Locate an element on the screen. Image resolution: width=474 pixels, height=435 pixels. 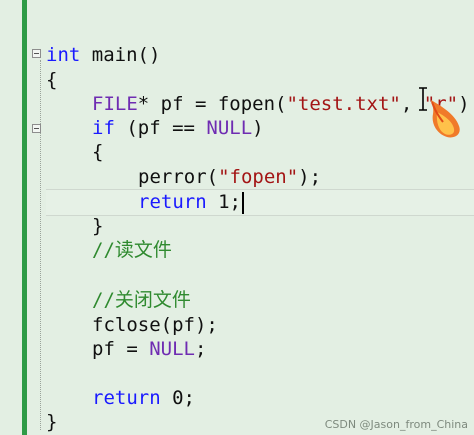
string-literal: "test.txt" is located at coordinates (343, 104).